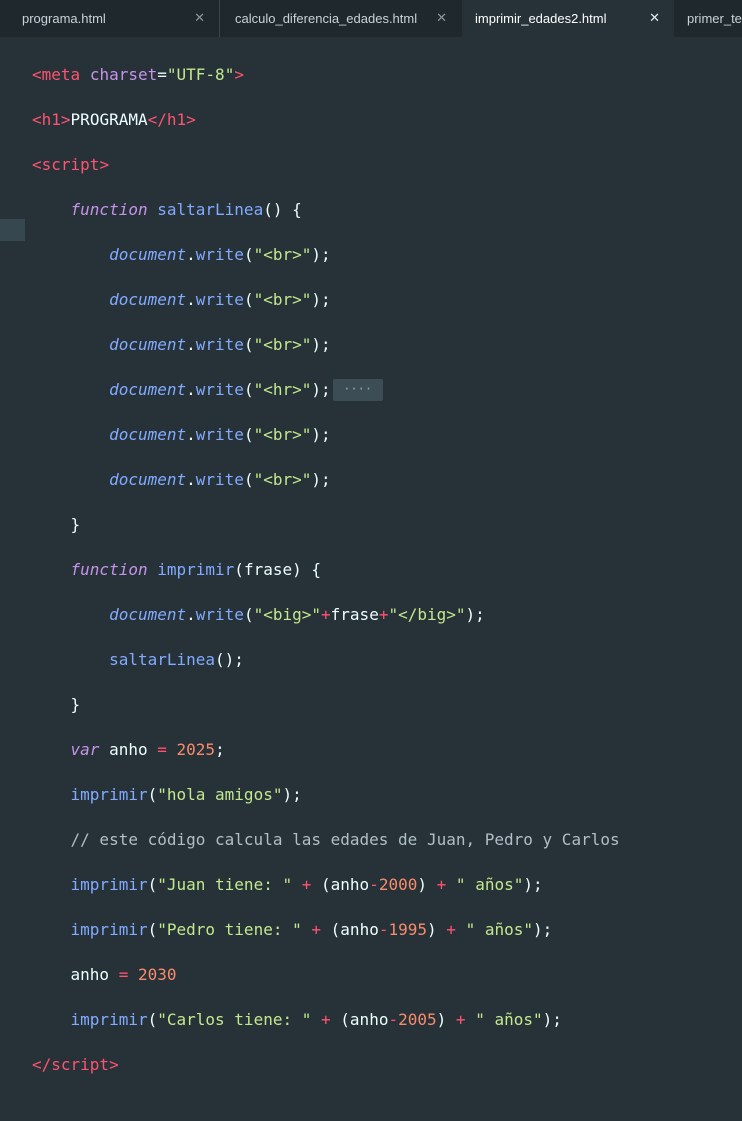  Describe the element at coordinates (114, 119) in the screenshot. I see `code-line: <h1>PROGRAMA</h1>` at that location.